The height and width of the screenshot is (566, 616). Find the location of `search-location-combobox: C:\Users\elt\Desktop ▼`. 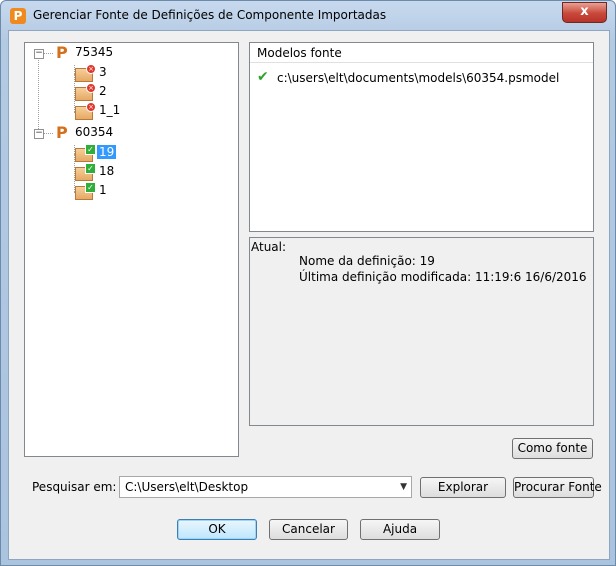

search-location-combobox: C:\Users\elt\Desktop ▼ is located at coordinates (265, 487).